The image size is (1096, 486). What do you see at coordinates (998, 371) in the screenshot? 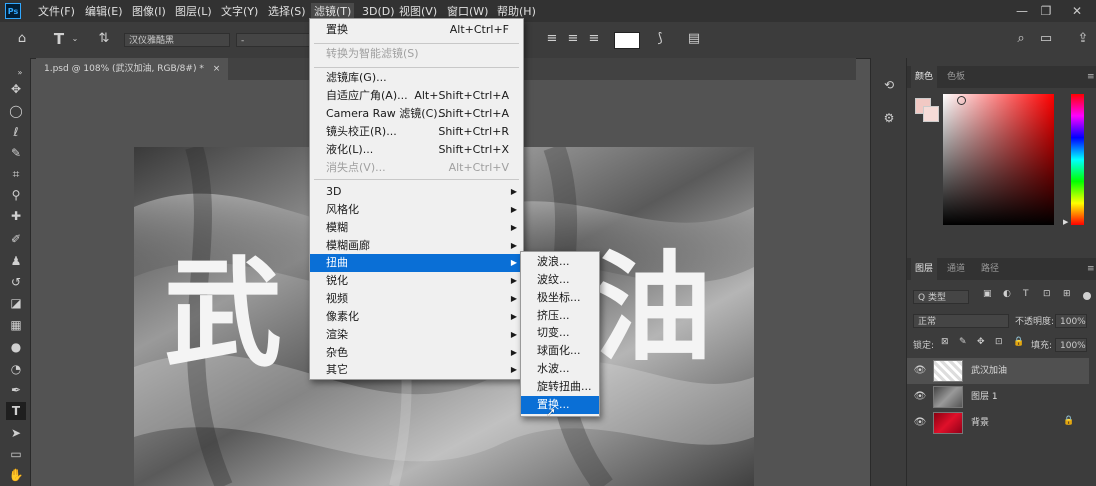
I see `layer-row: 👁 武汉加油` at bounding box center [998, 371].